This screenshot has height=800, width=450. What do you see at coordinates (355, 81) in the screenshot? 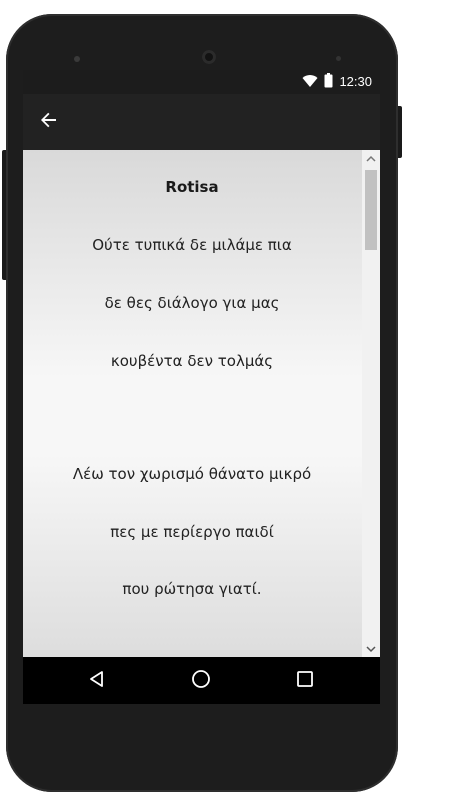
I see `status-time: 12:30` at bounding box center [355, 81].